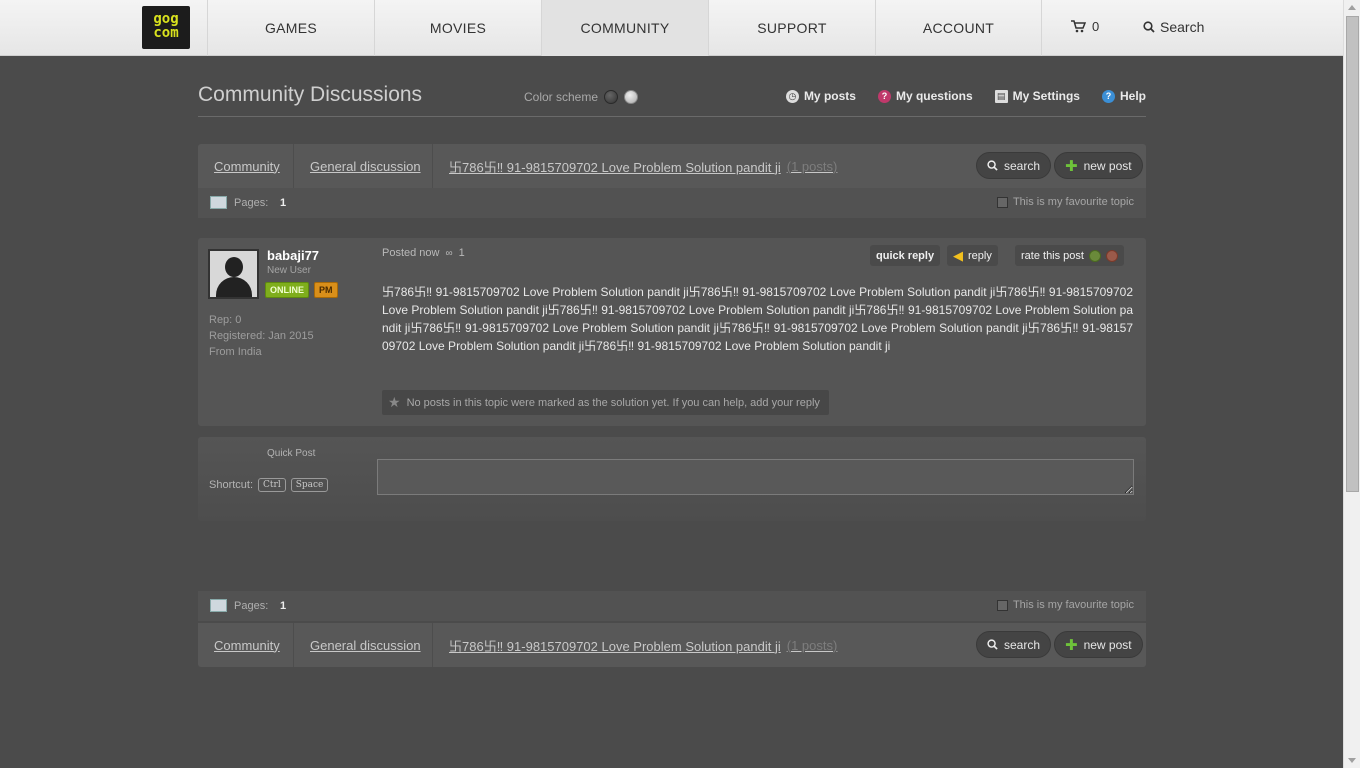  I want to click on cart-icon, so click(1078, 26).